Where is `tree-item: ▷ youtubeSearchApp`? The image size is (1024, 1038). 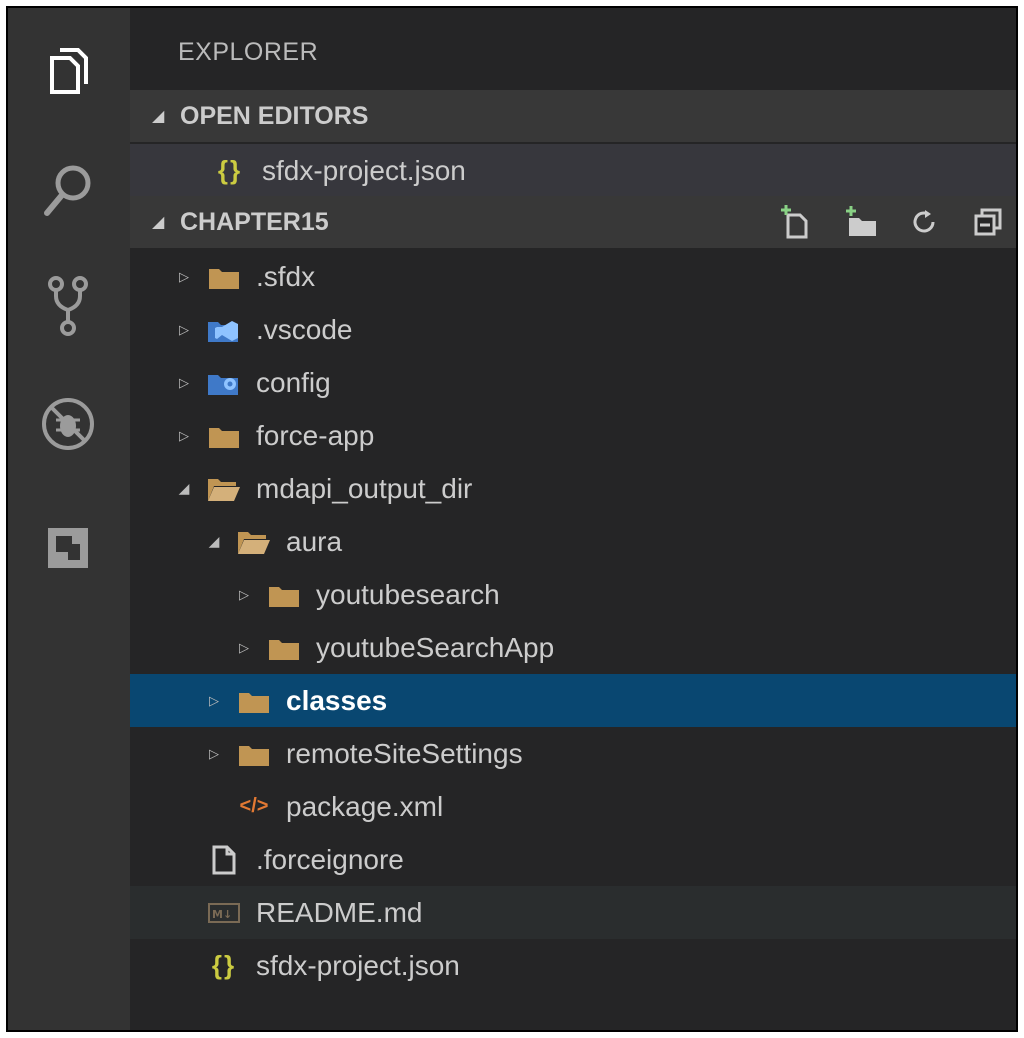
tree-item: ▷ youtubeSearchApp is located at coordinates (573, 647).